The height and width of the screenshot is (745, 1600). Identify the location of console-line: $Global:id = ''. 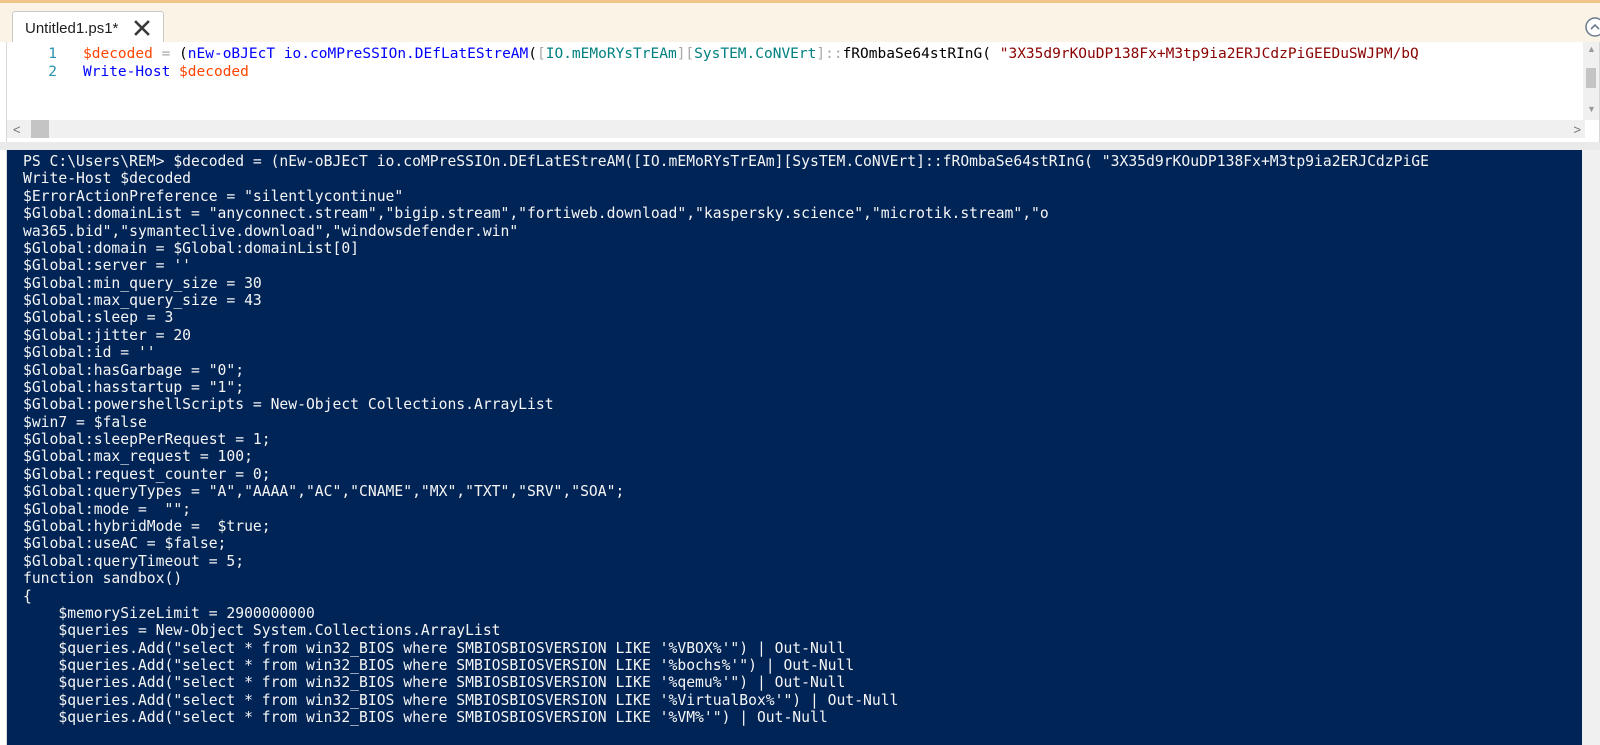
(89, 353).